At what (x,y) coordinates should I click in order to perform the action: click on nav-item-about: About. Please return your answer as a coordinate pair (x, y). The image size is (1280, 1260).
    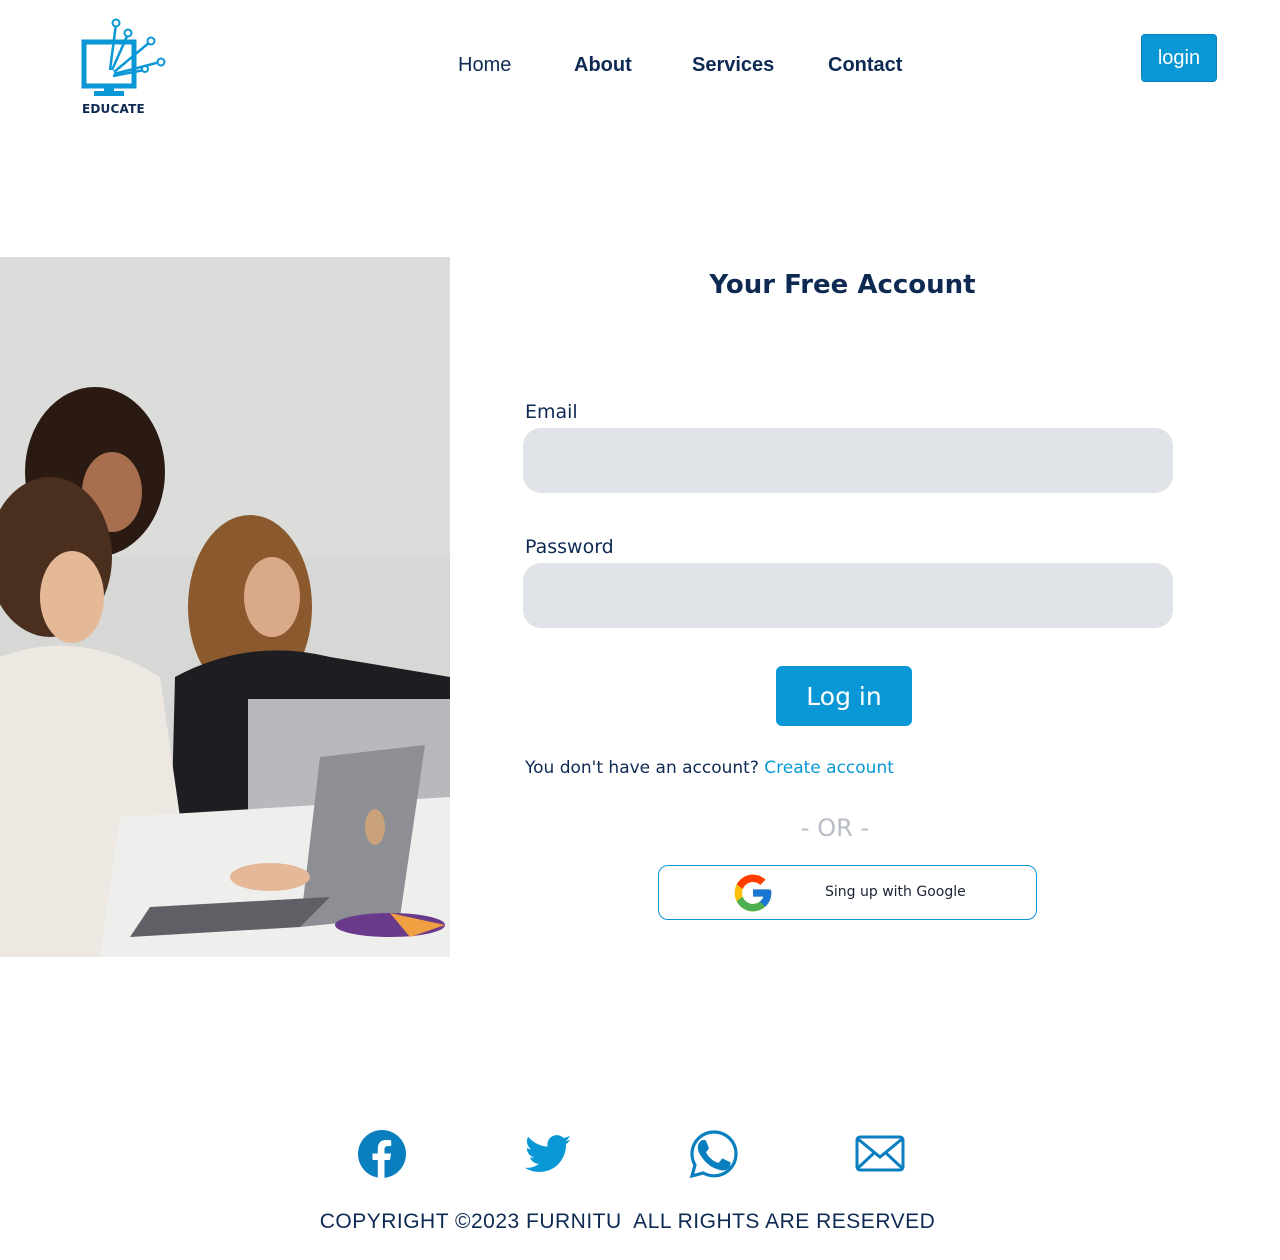
    Looking at the image, I should click on (603, 65).